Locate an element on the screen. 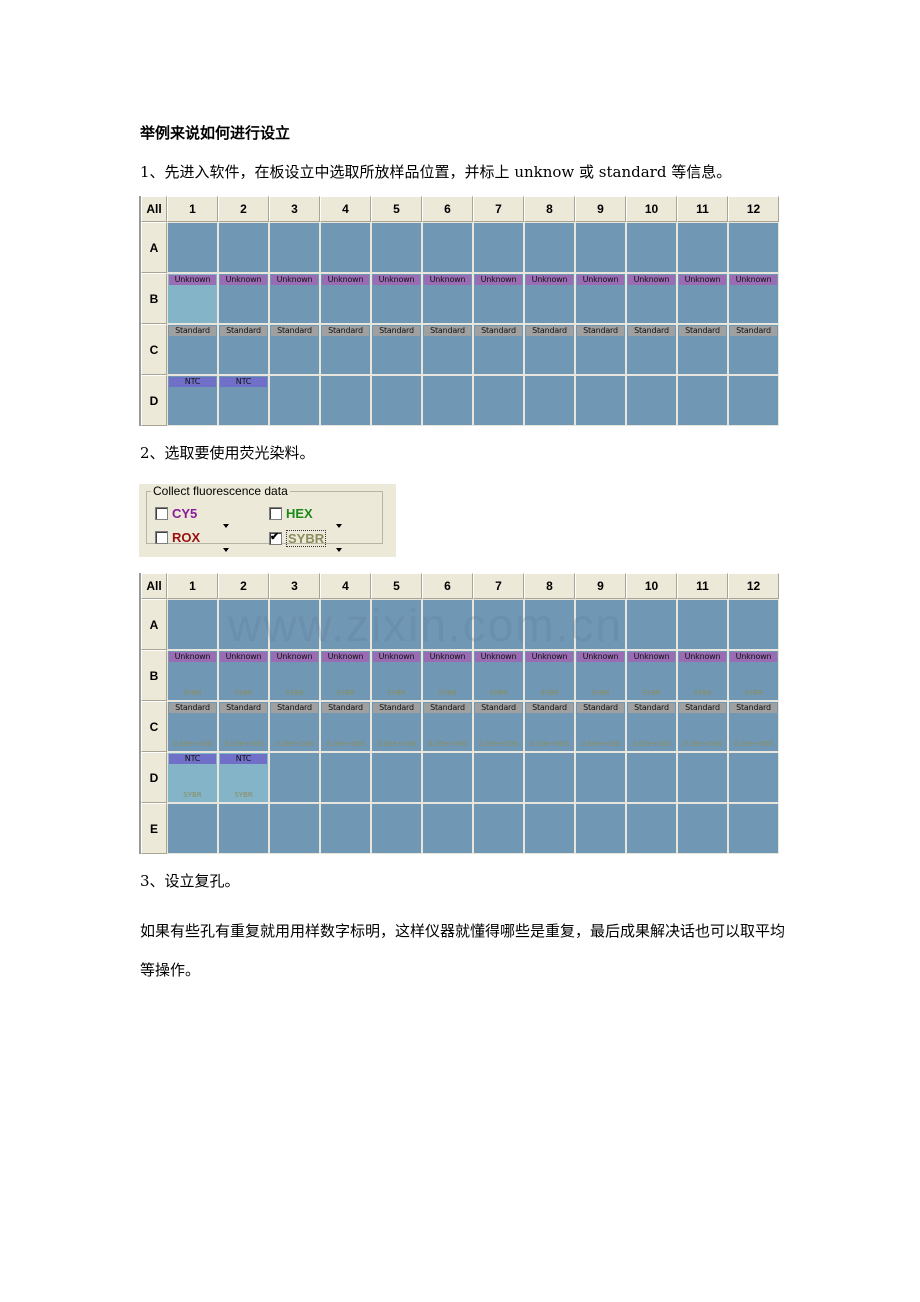 This screenshot has width=920, height=1302. well-B12: Unknown is located at coordinates (753, 298).